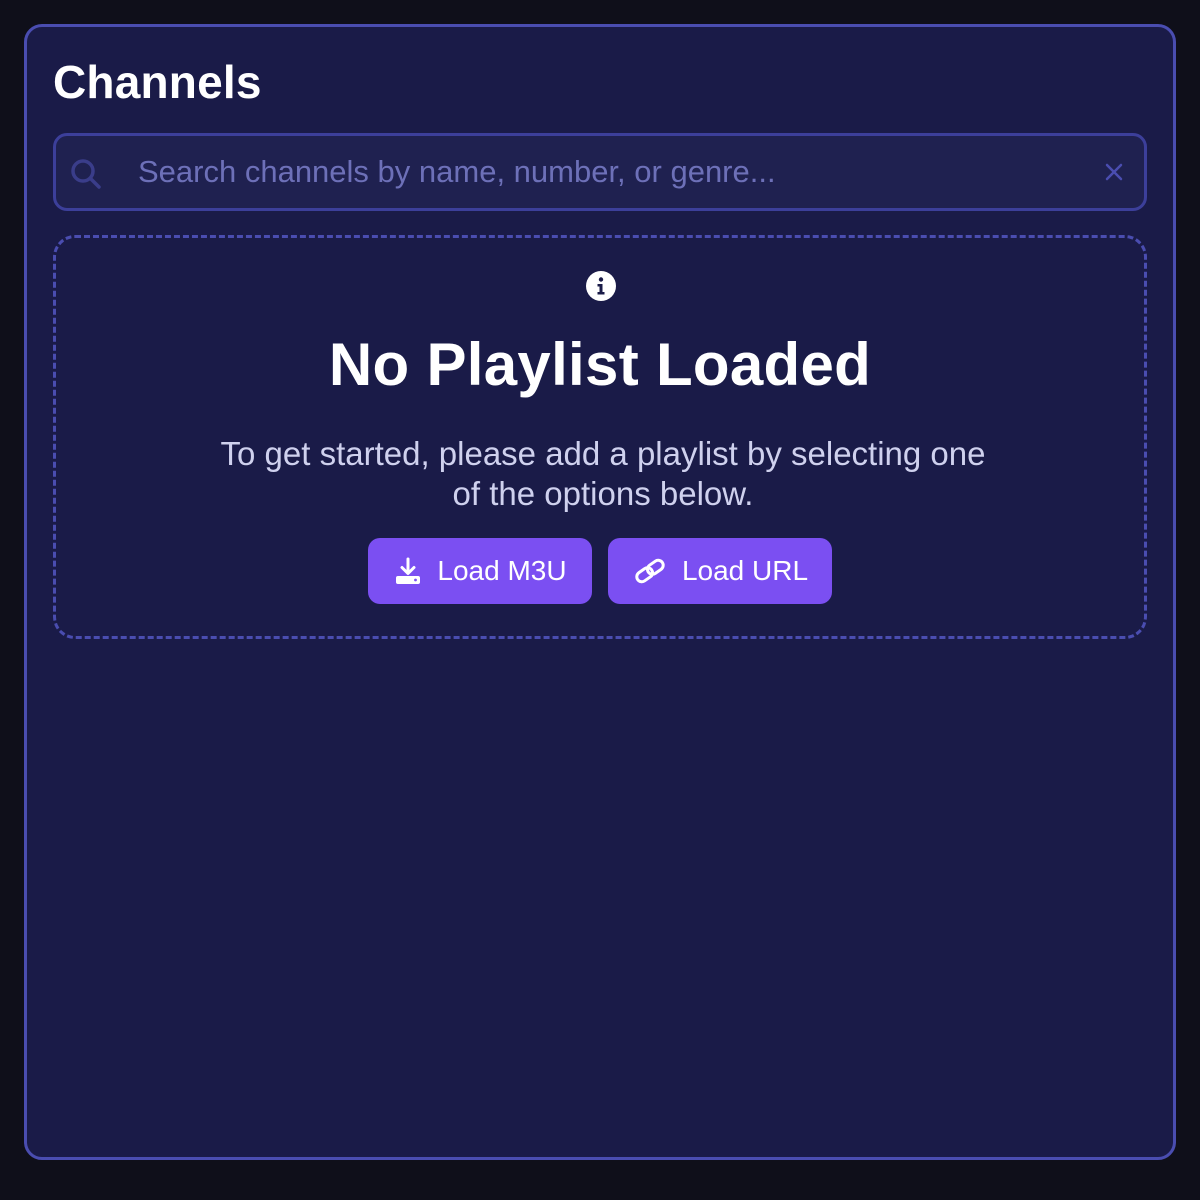 Image resolution: width=1200 pixels, height=1200 pixels. I want to click on link-icon, so click(650, 571).